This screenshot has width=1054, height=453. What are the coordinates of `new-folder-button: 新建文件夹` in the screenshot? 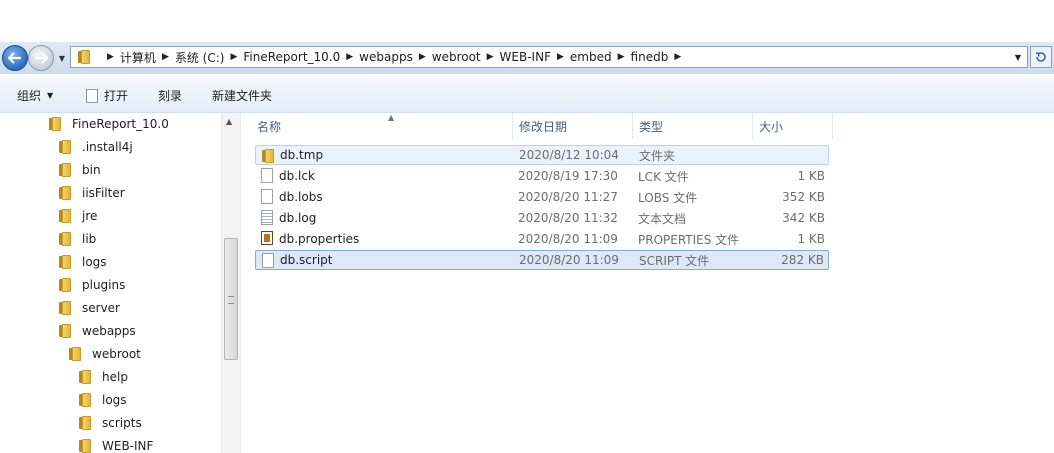 It's located at (242, 95).